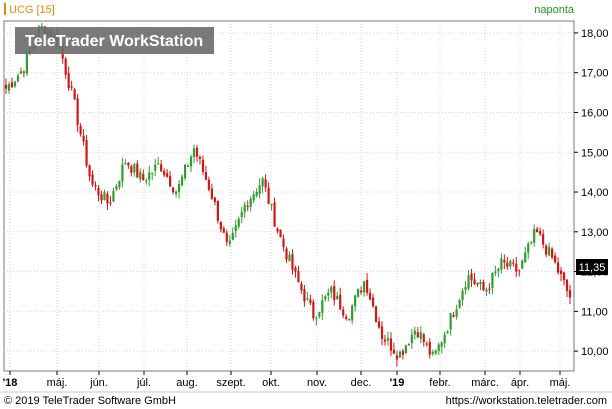 Image resolution: width=612 pixels, height=409 pixels. What do you see at coordinates (595, 34) in the screenshot?
I see `y-tick-label: 18,00` at bounding box center [595, 34].